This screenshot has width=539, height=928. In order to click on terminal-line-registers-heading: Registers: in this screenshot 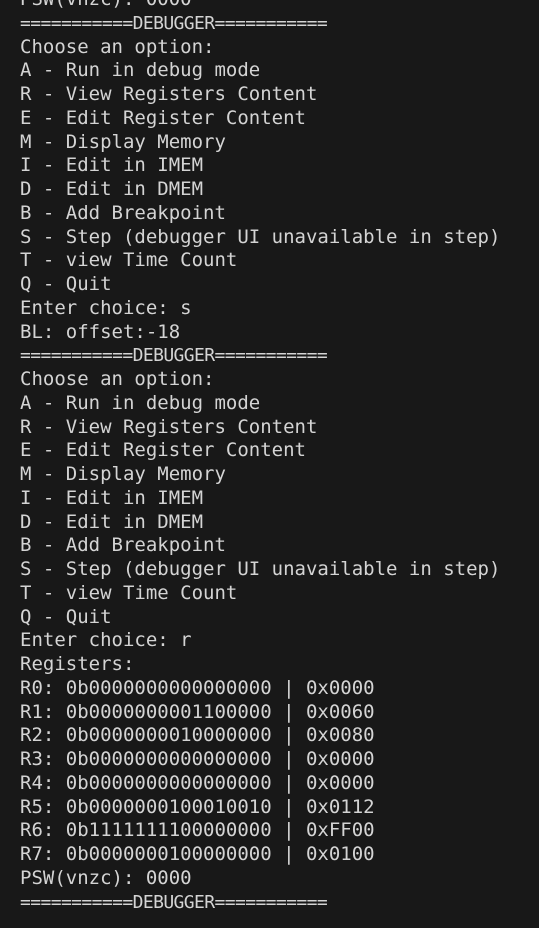, I will do `click(77, 664)`.